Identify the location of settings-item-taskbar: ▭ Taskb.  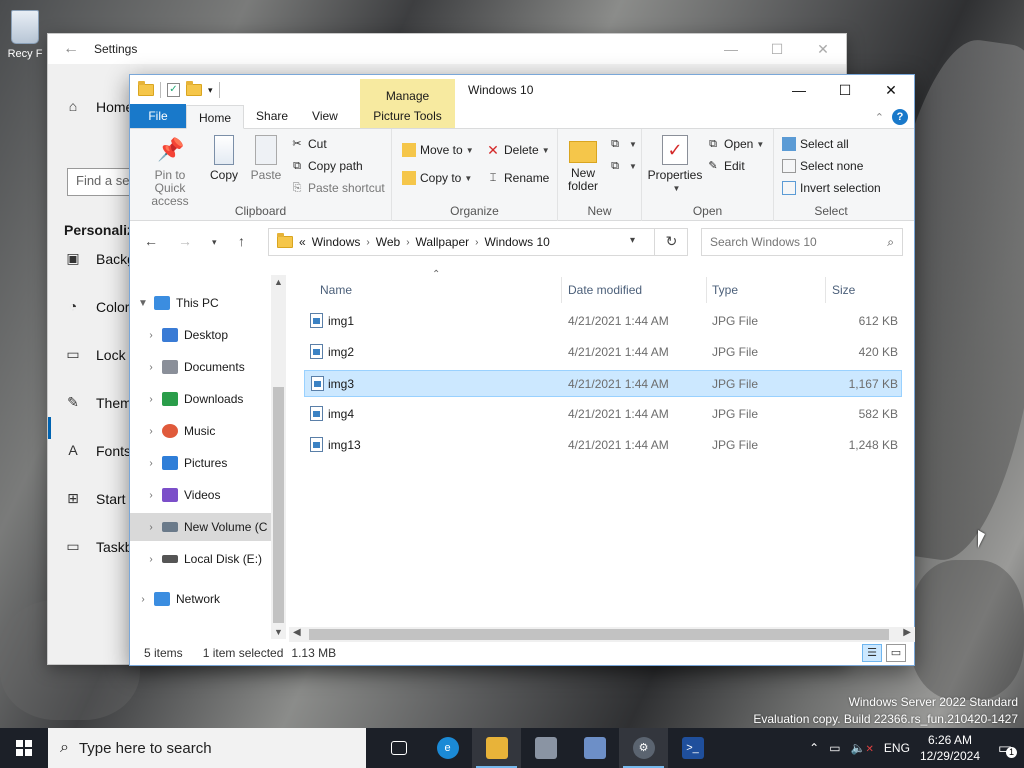
(98, 547).